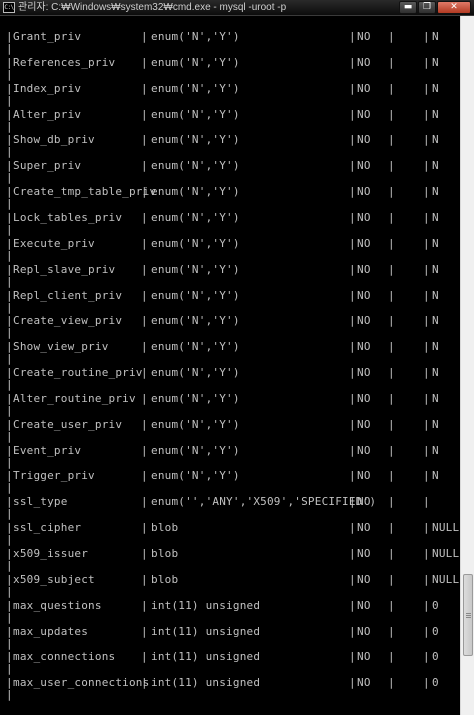 This screenshot has width=474, height=715. I want to click on vertical-scrollbar, so click(467, 365).